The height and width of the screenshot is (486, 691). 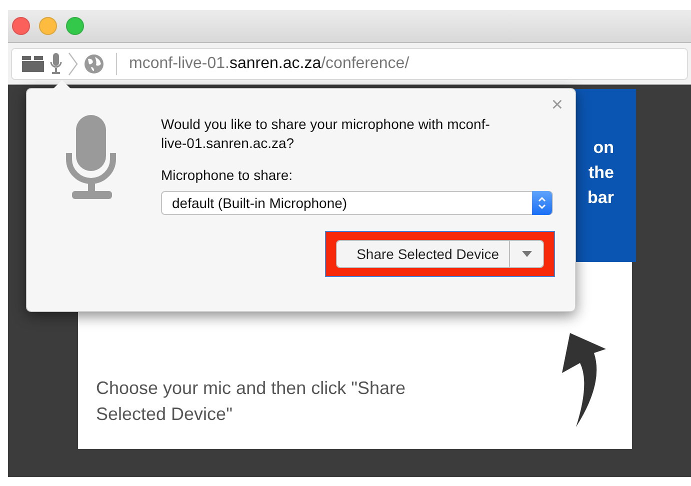 I want to click on banner-text: the, so click(x=601, y=172).